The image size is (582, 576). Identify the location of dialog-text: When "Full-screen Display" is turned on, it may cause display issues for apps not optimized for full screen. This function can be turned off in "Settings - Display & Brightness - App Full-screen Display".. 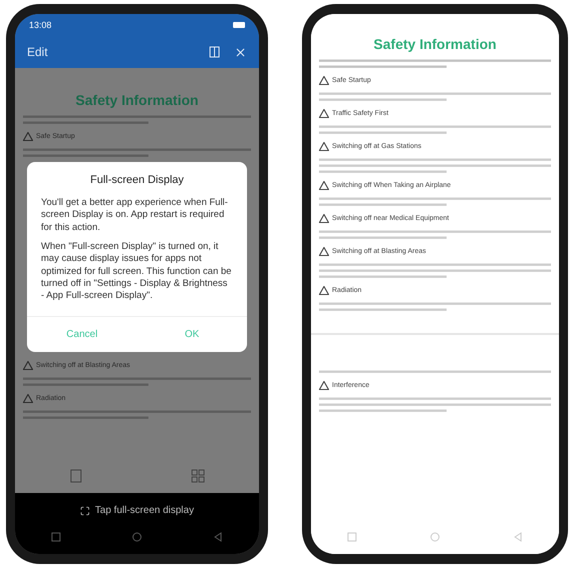
(136, 272).